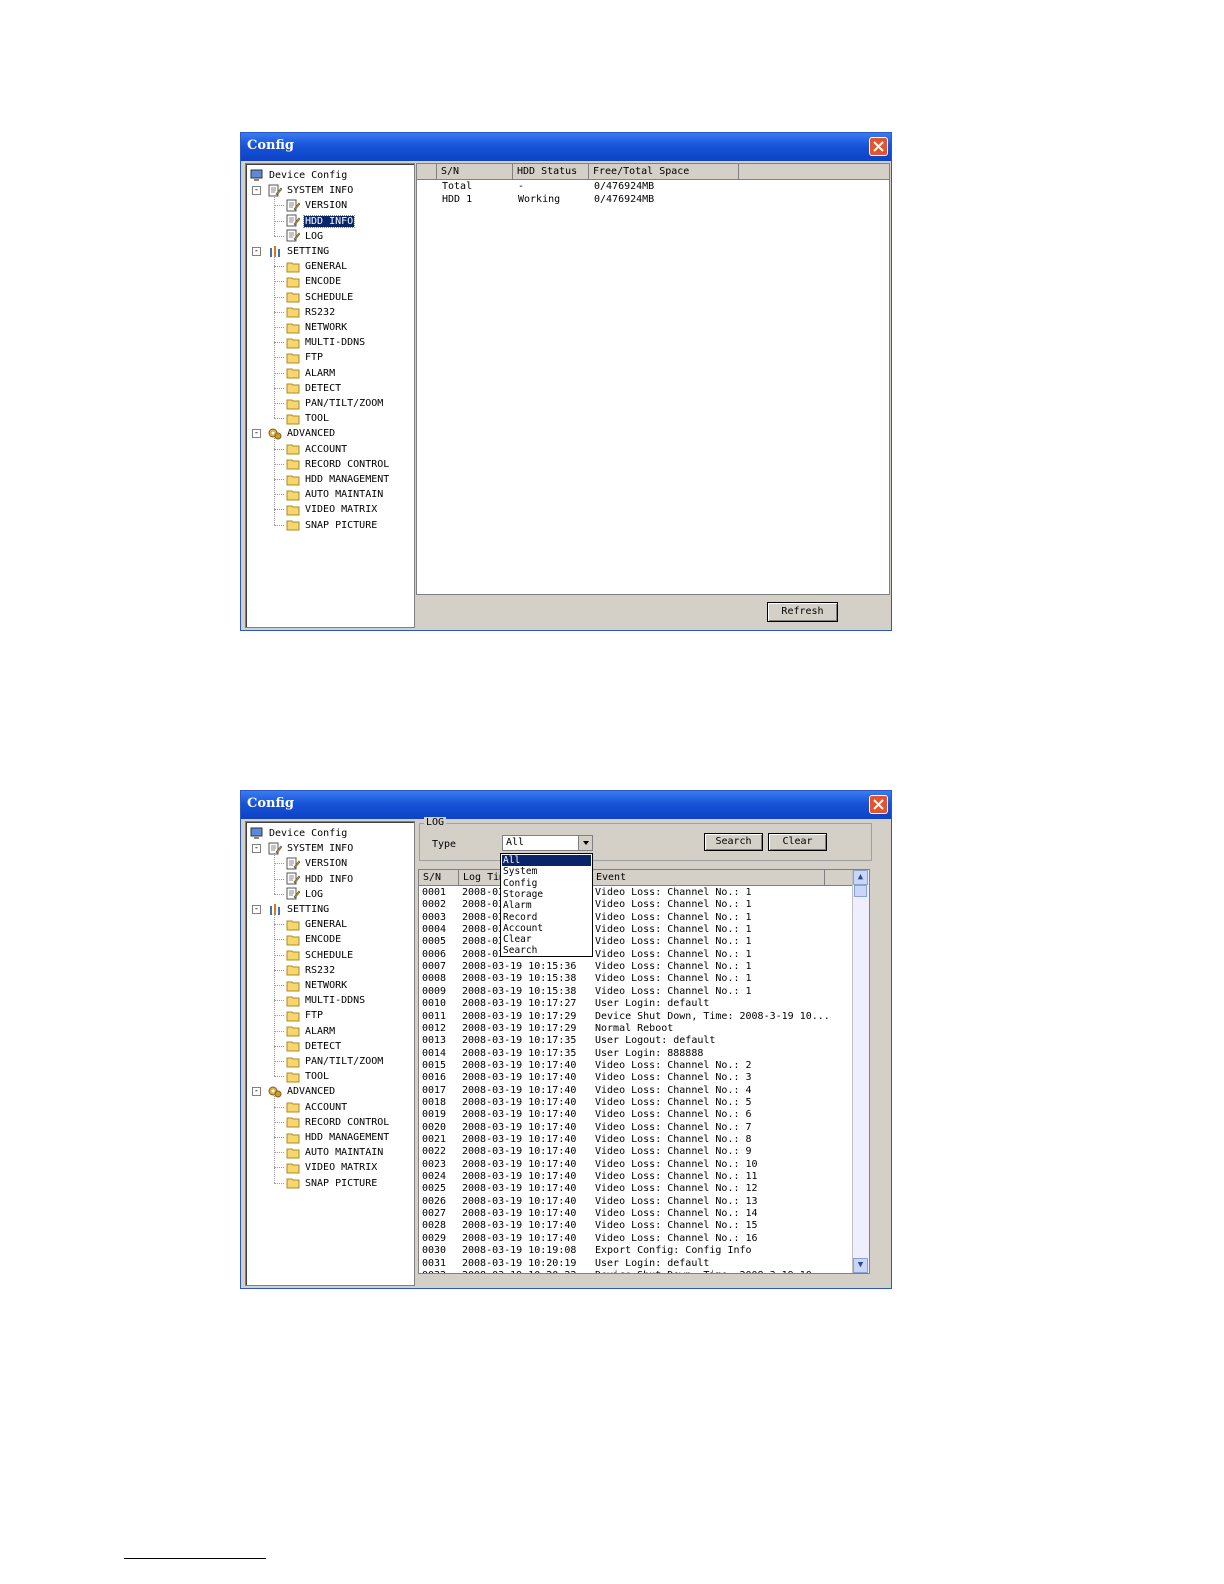 Image resolution: width=1224 pixels, height=1584 pixels. What do you see at coordinates (546, 950) in the screenshot?
I see `type-option-search: Search` at bounding box center [546, 950].